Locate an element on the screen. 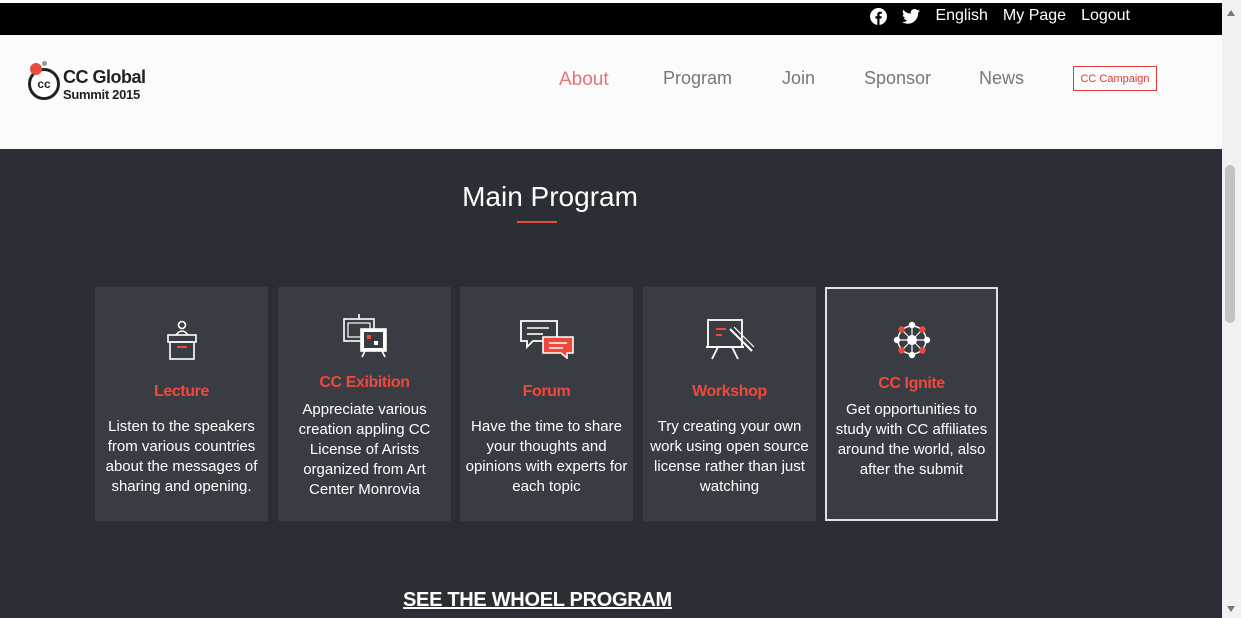  lecture-podium-icon is located at coordinates (181, 340).